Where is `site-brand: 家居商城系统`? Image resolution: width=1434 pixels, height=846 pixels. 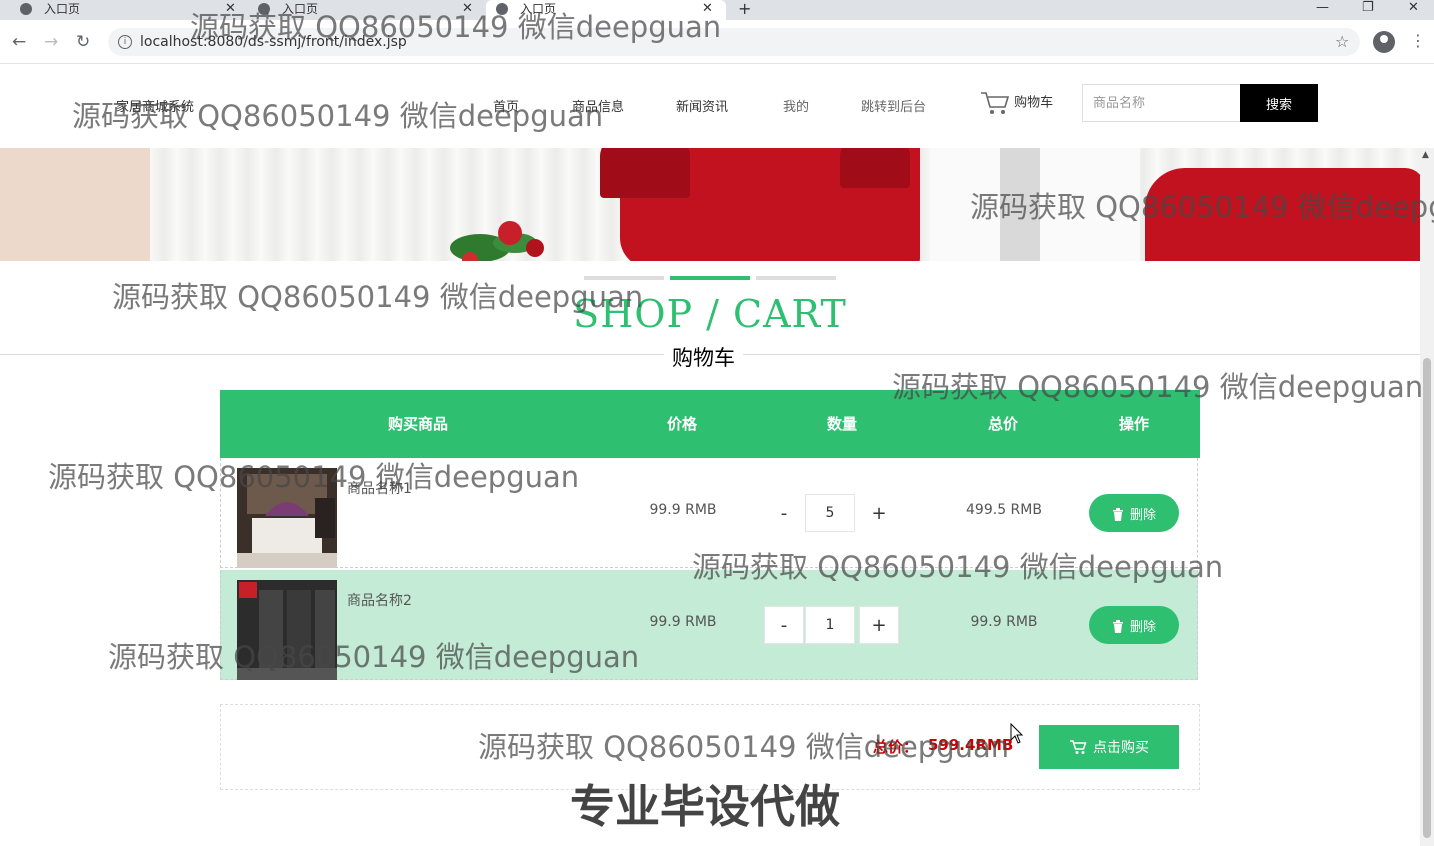
site-brand: 家居商城系统 is located at coordinates (155, 105).